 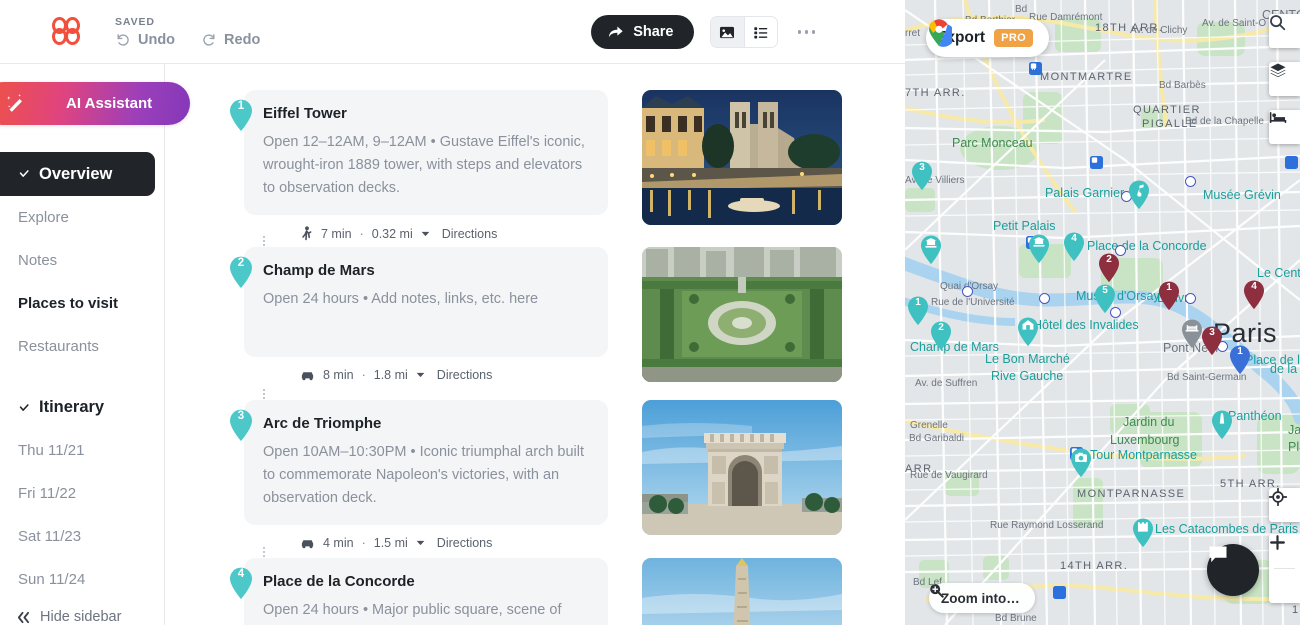 I want to click on map-label: Bd, so click(x=1021, y=9).